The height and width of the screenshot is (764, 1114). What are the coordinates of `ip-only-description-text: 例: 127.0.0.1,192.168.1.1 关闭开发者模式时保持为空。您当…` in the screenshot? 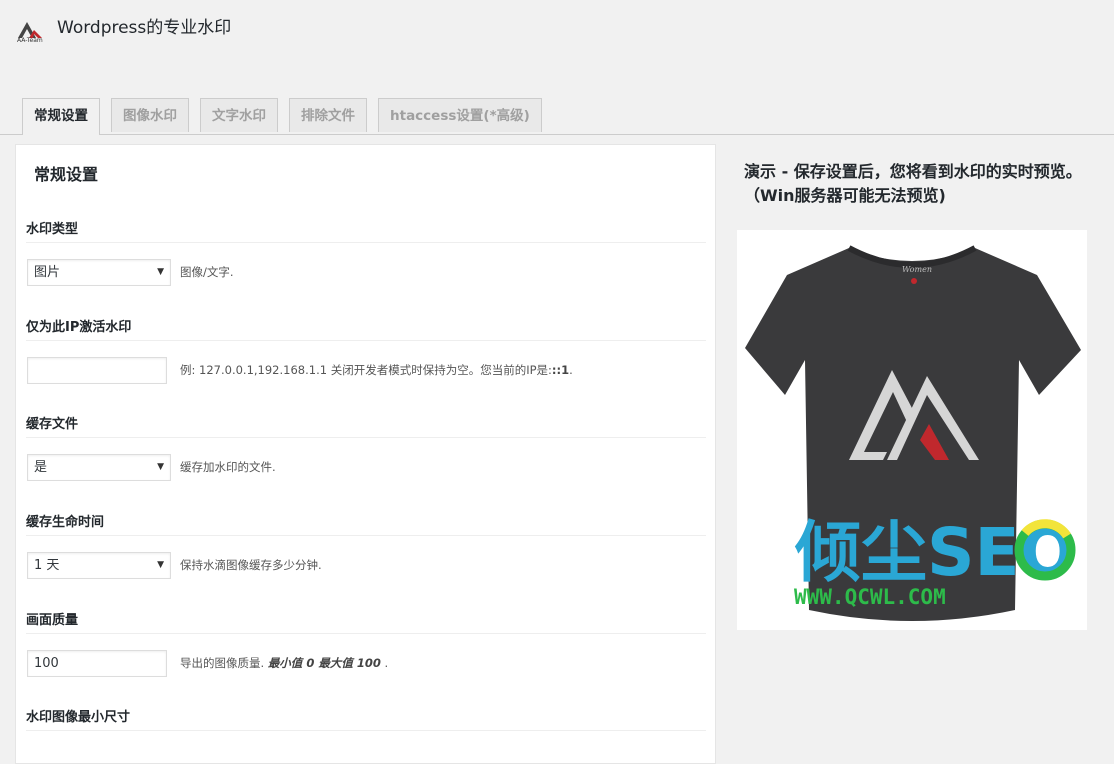 It's located at (366, 370).